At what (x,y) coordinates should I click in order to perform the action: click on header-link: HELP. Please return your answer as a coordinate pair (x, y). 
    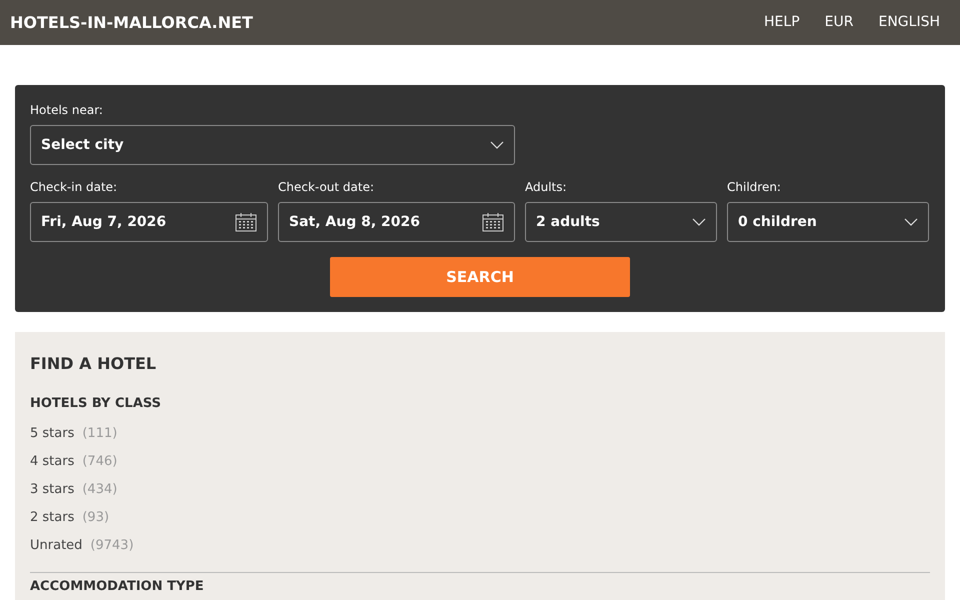
    Looking at the image, I should click on (782, 22).